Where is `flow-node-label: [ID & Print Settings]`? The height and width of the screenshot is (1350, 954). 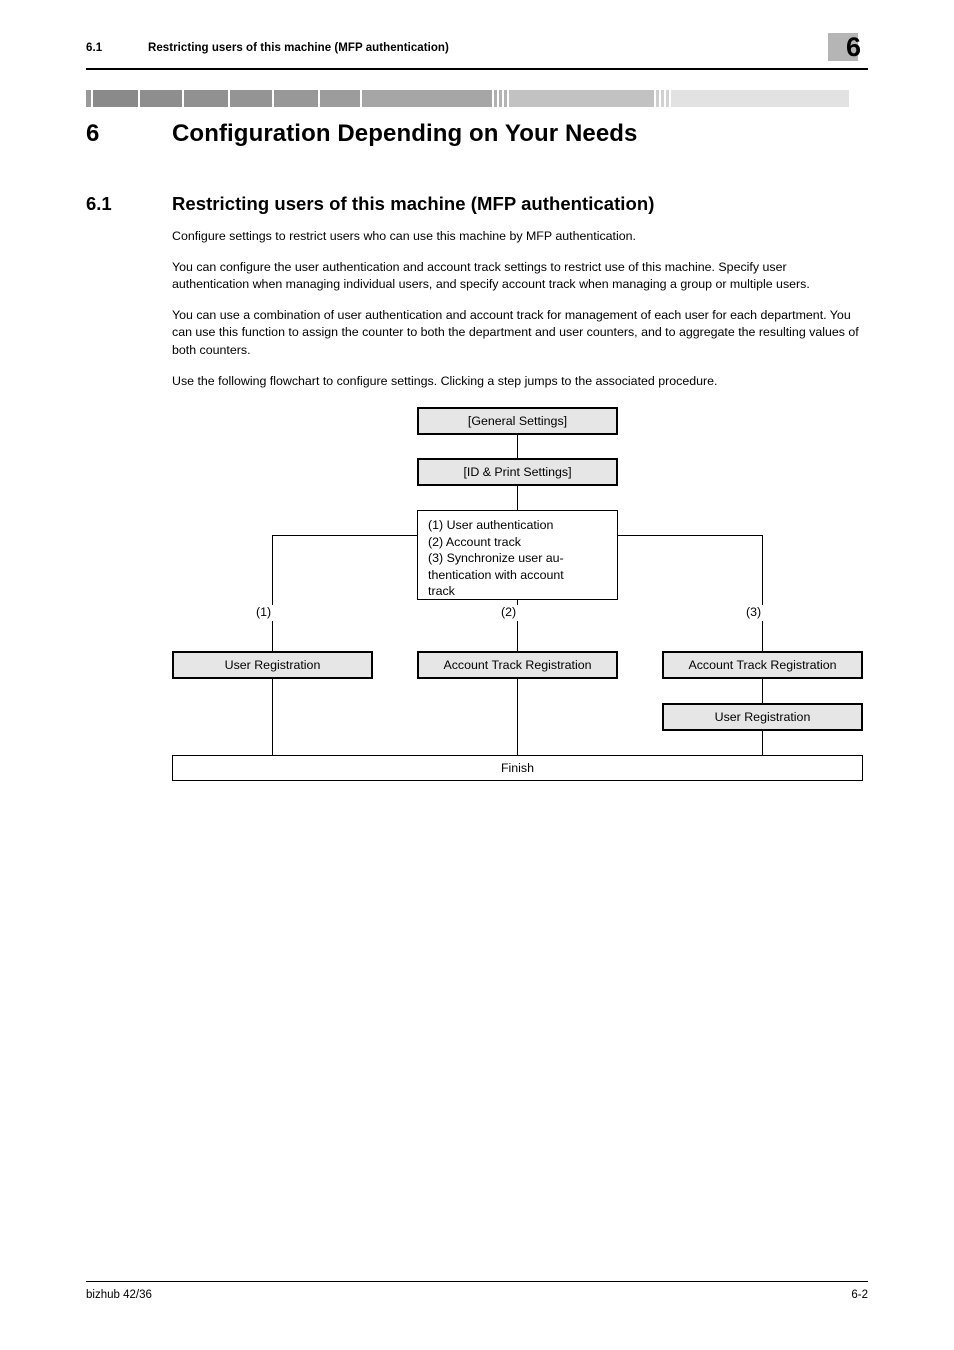
flow-node-label: [ID & Print Settings] is located at coordinates (517, 472).